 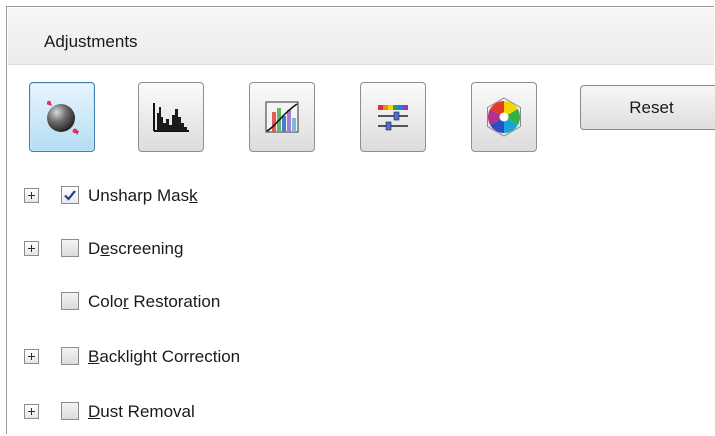 What do you see at coordinates (361, 36) in the screenshot?
I see `panel-header: Adjustments` at bounding box center [361, 36].